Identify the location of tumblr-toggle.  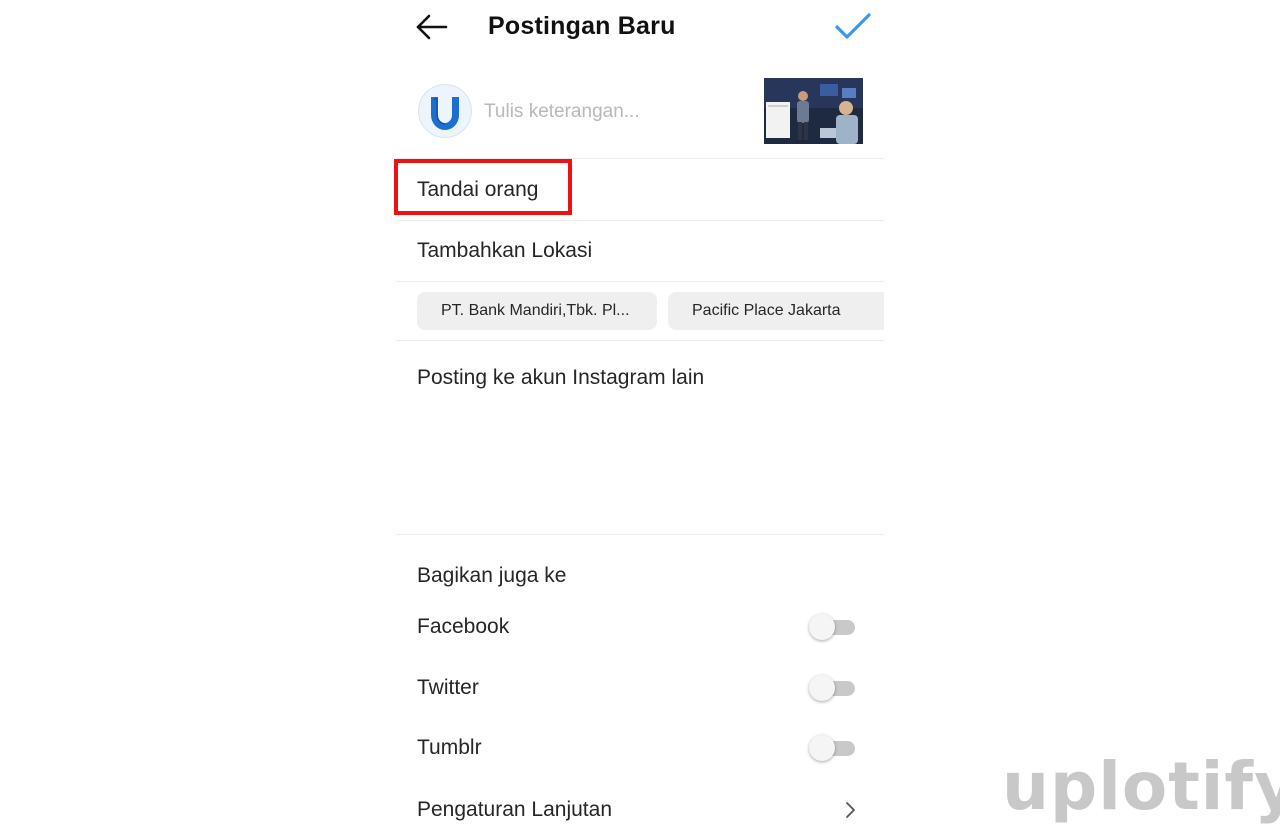
(833, 748).